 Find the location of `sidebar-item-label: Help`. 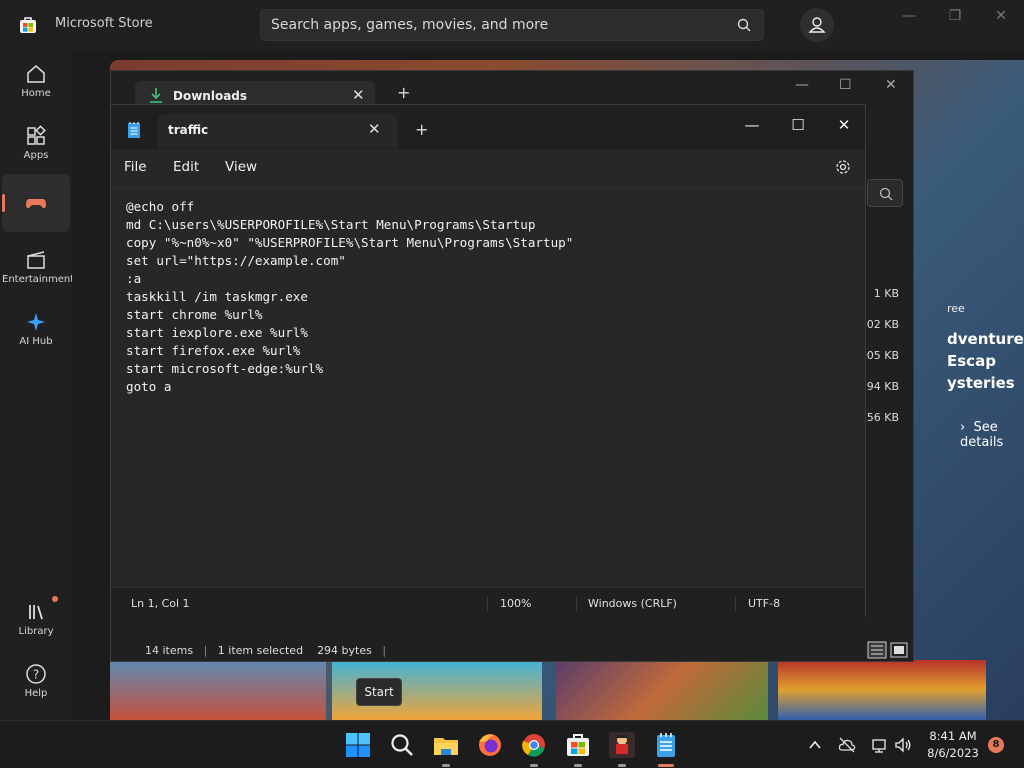

sidebar-item-label: Help is located at coordinates (36, 693).